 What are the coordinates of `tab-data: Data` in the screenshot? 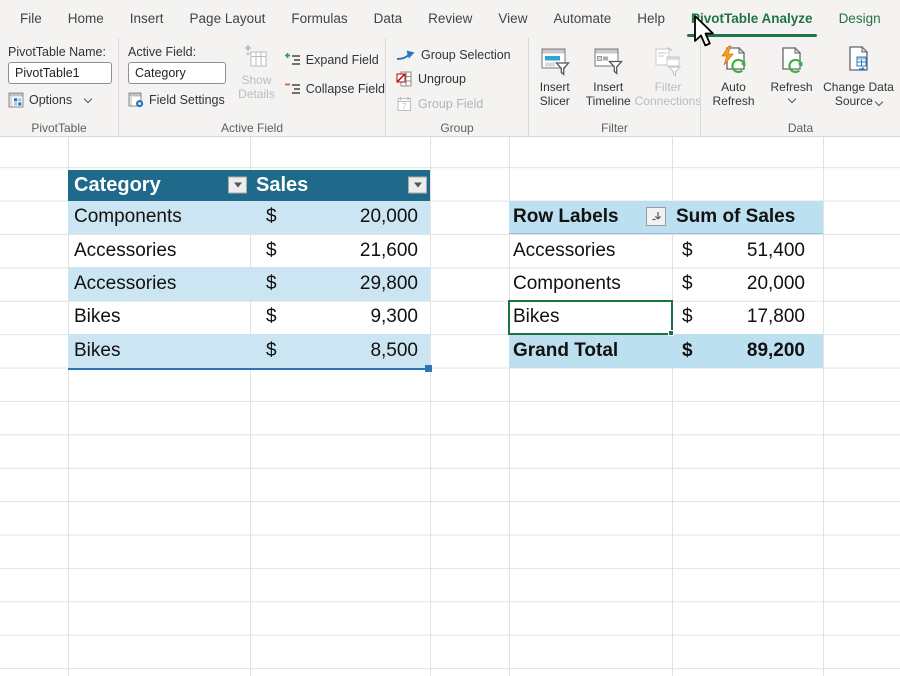 It's located at (388, 19).